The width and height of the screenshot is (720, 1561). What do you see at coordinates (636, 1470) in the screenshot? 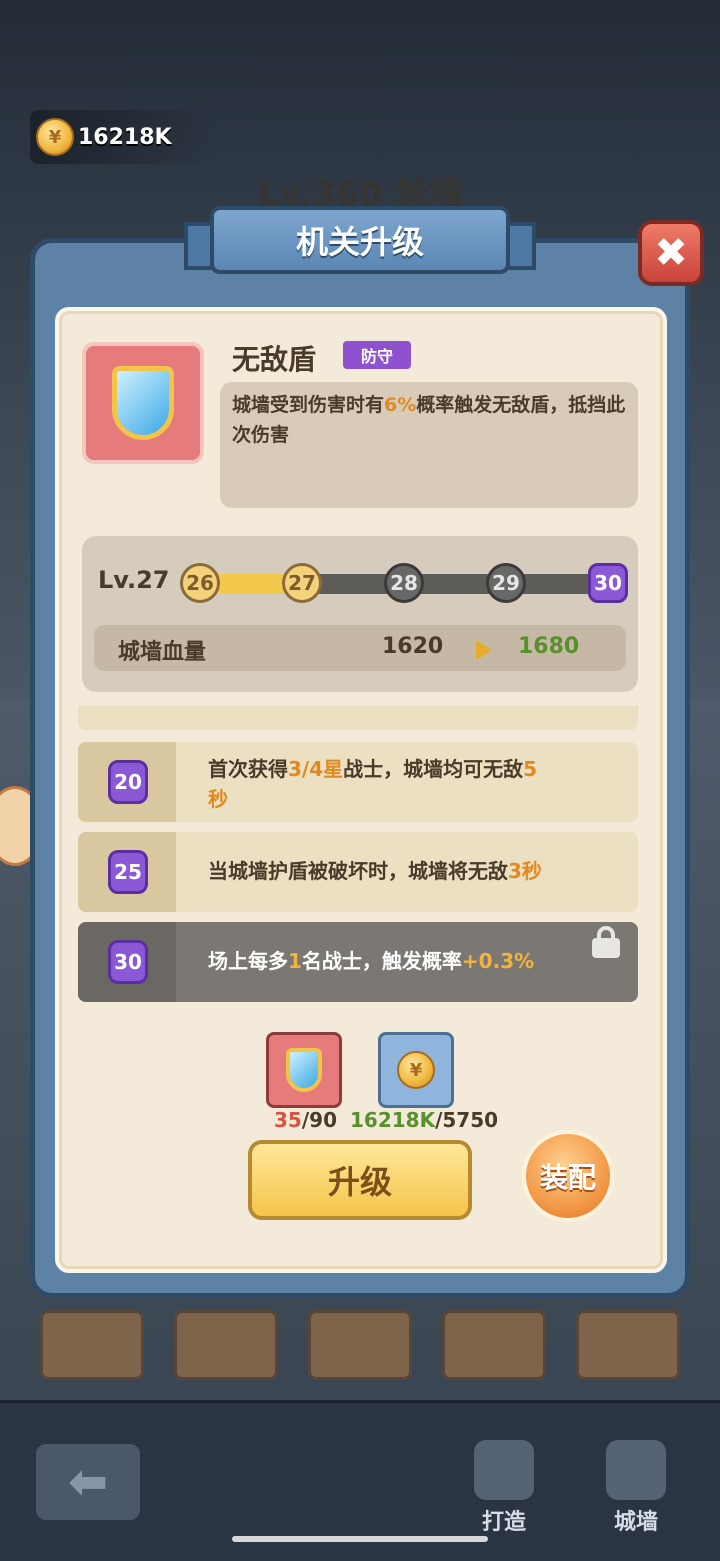
I see `castle-icon` at bounding box center [636, 1470].